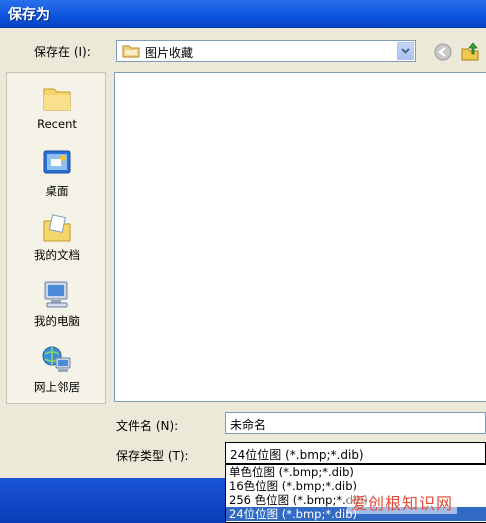 This screenshot has height=523, width=486. I want to click on filetype-select: 24位位图 (*.bmp;*.dib), so click(355, 453).